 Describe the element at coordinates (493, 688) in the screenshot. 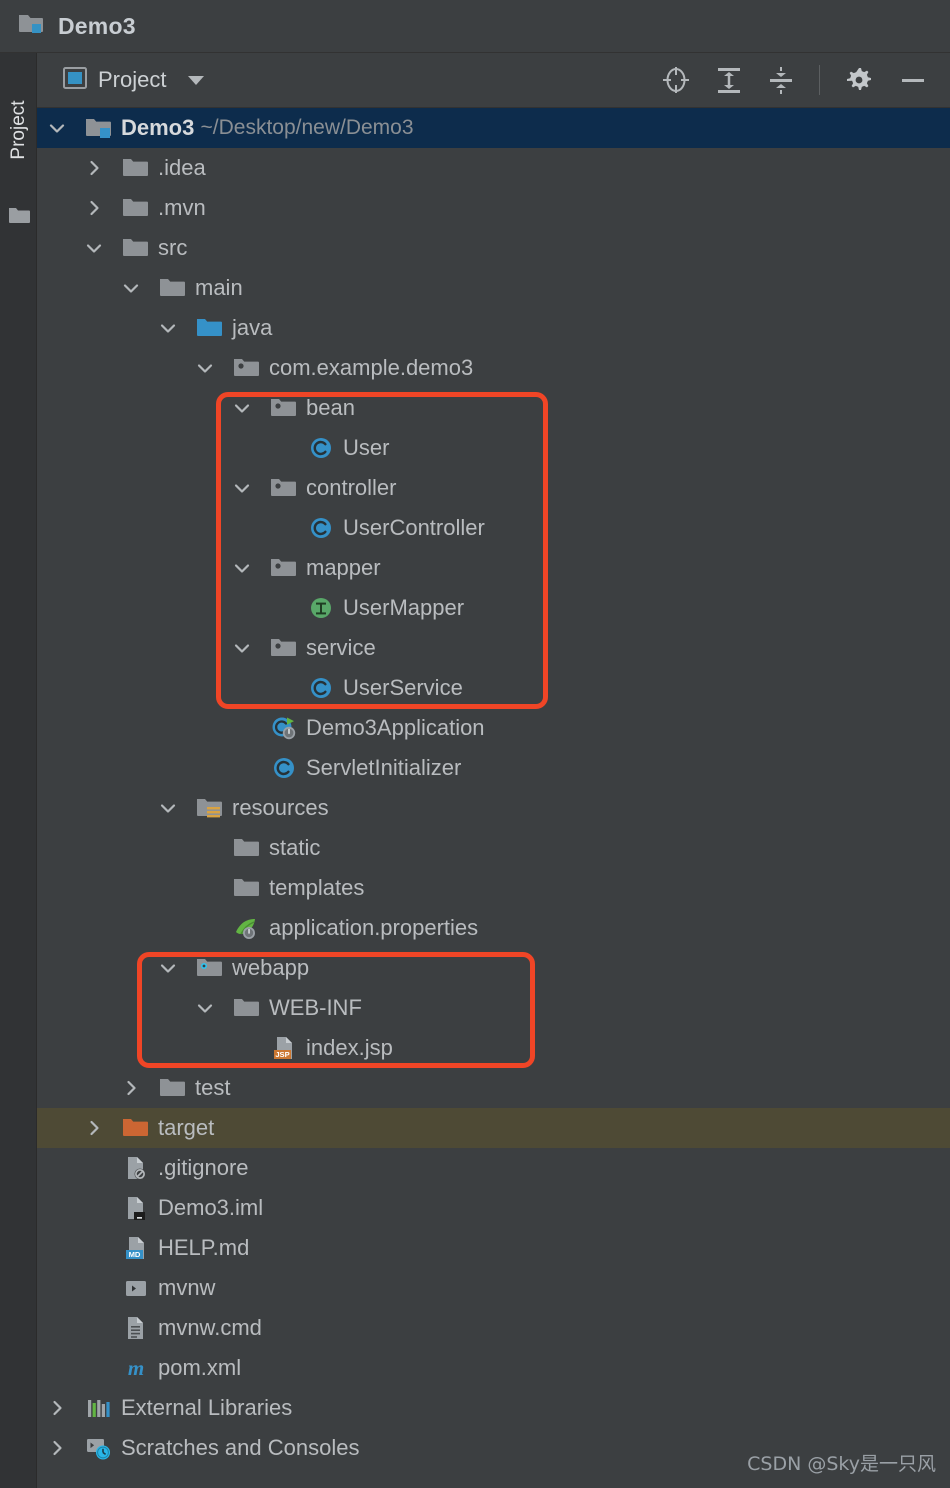

I see `tree-row-userservice: UserService` at that location.